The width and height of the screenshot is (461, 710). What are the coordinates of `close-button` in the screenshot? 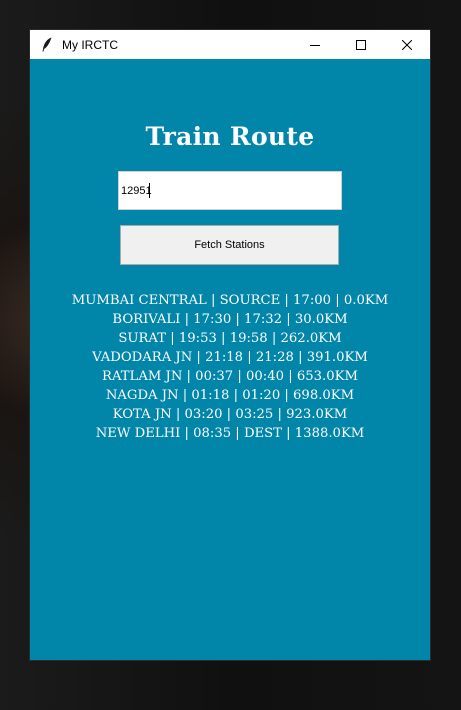 It's located at (407, 44).